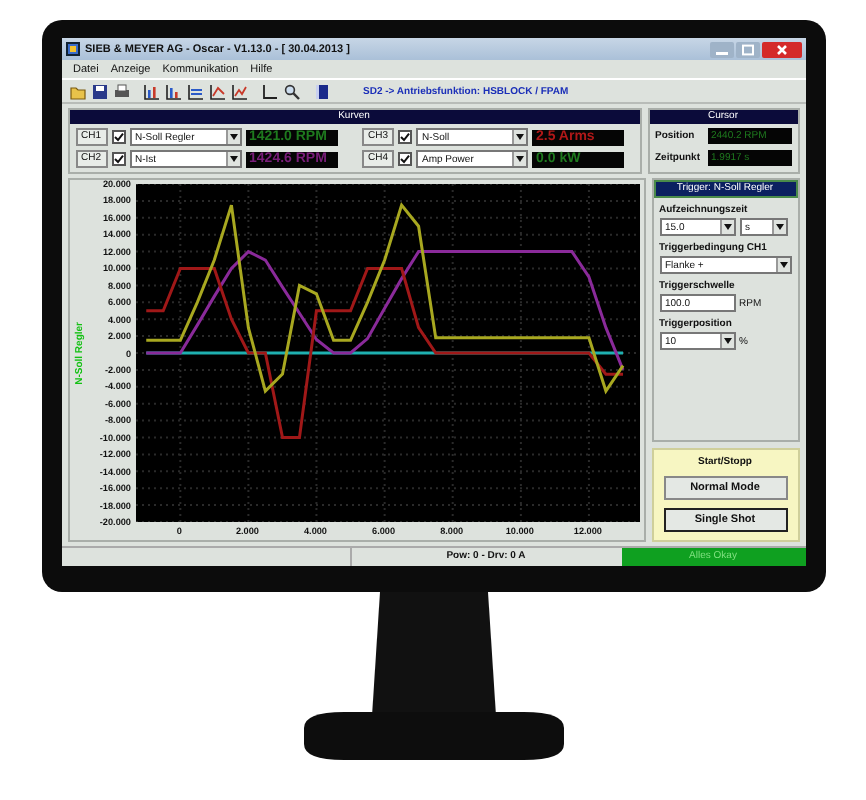 Image resolution: width=866 pixels, height=800 pixels. Describe the element at coordinates (121, 91) in the screenshot. I see `printer-icon` at that location.